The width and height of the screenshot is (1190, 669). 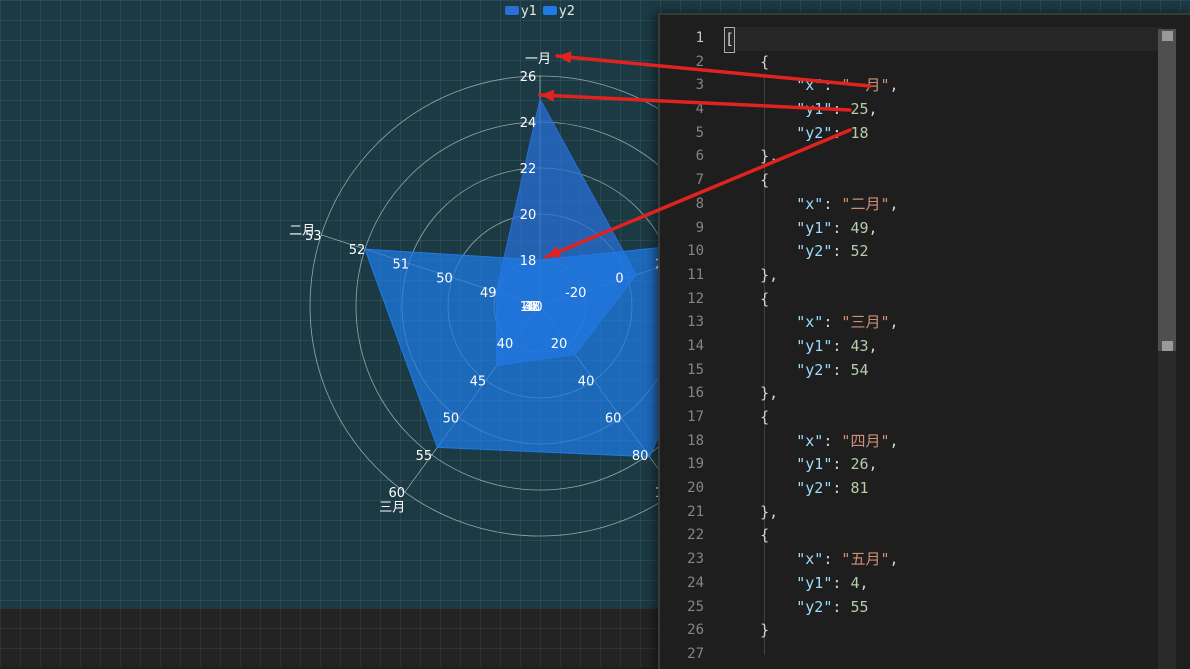 I want to click on tick-label: 80, so click(x=640, y=456).